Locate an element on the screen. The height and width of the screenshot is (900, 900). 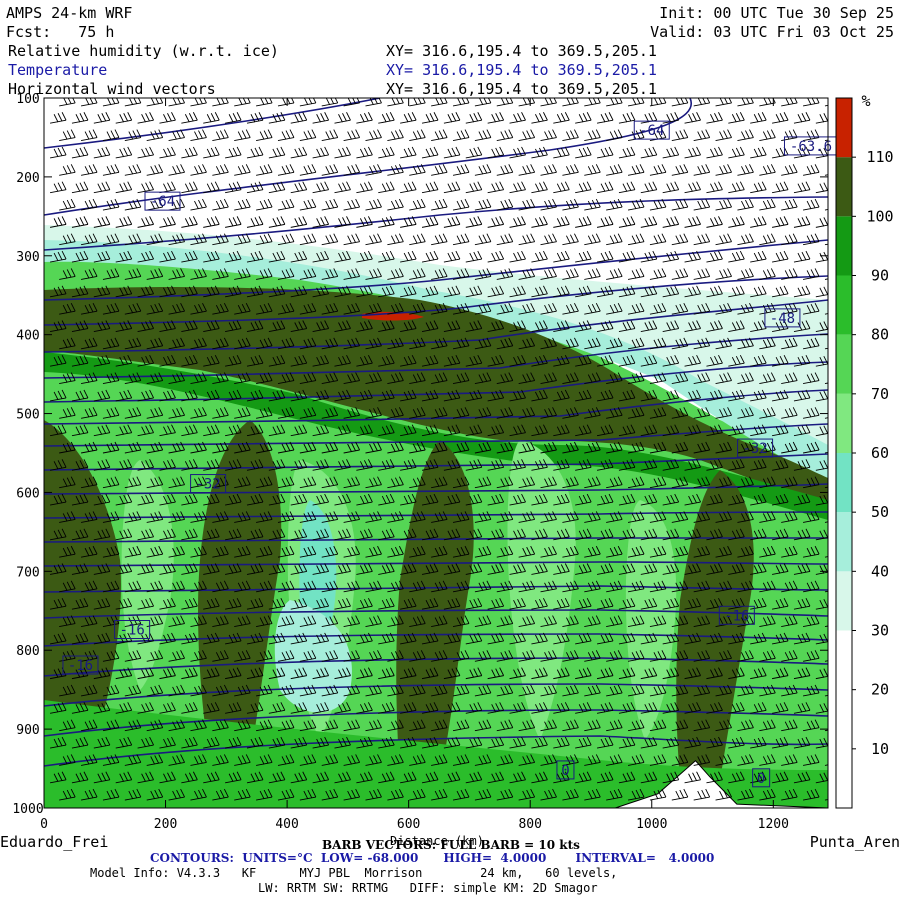
x-tick-label: 1000 is located at coordinates (651, 824).